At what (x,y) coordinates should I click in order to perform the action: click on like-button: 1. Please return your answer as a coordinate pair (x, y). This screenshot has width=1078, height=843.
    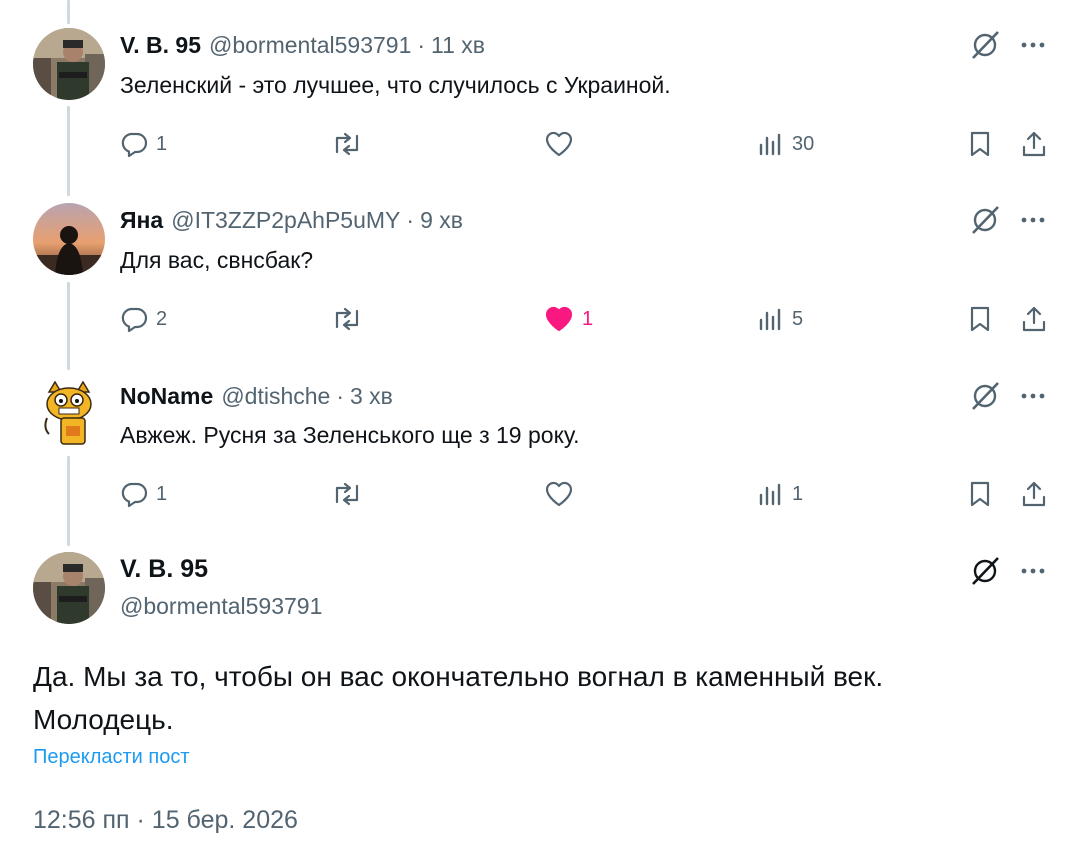
    Looking at the image, I should click on (568, 319).